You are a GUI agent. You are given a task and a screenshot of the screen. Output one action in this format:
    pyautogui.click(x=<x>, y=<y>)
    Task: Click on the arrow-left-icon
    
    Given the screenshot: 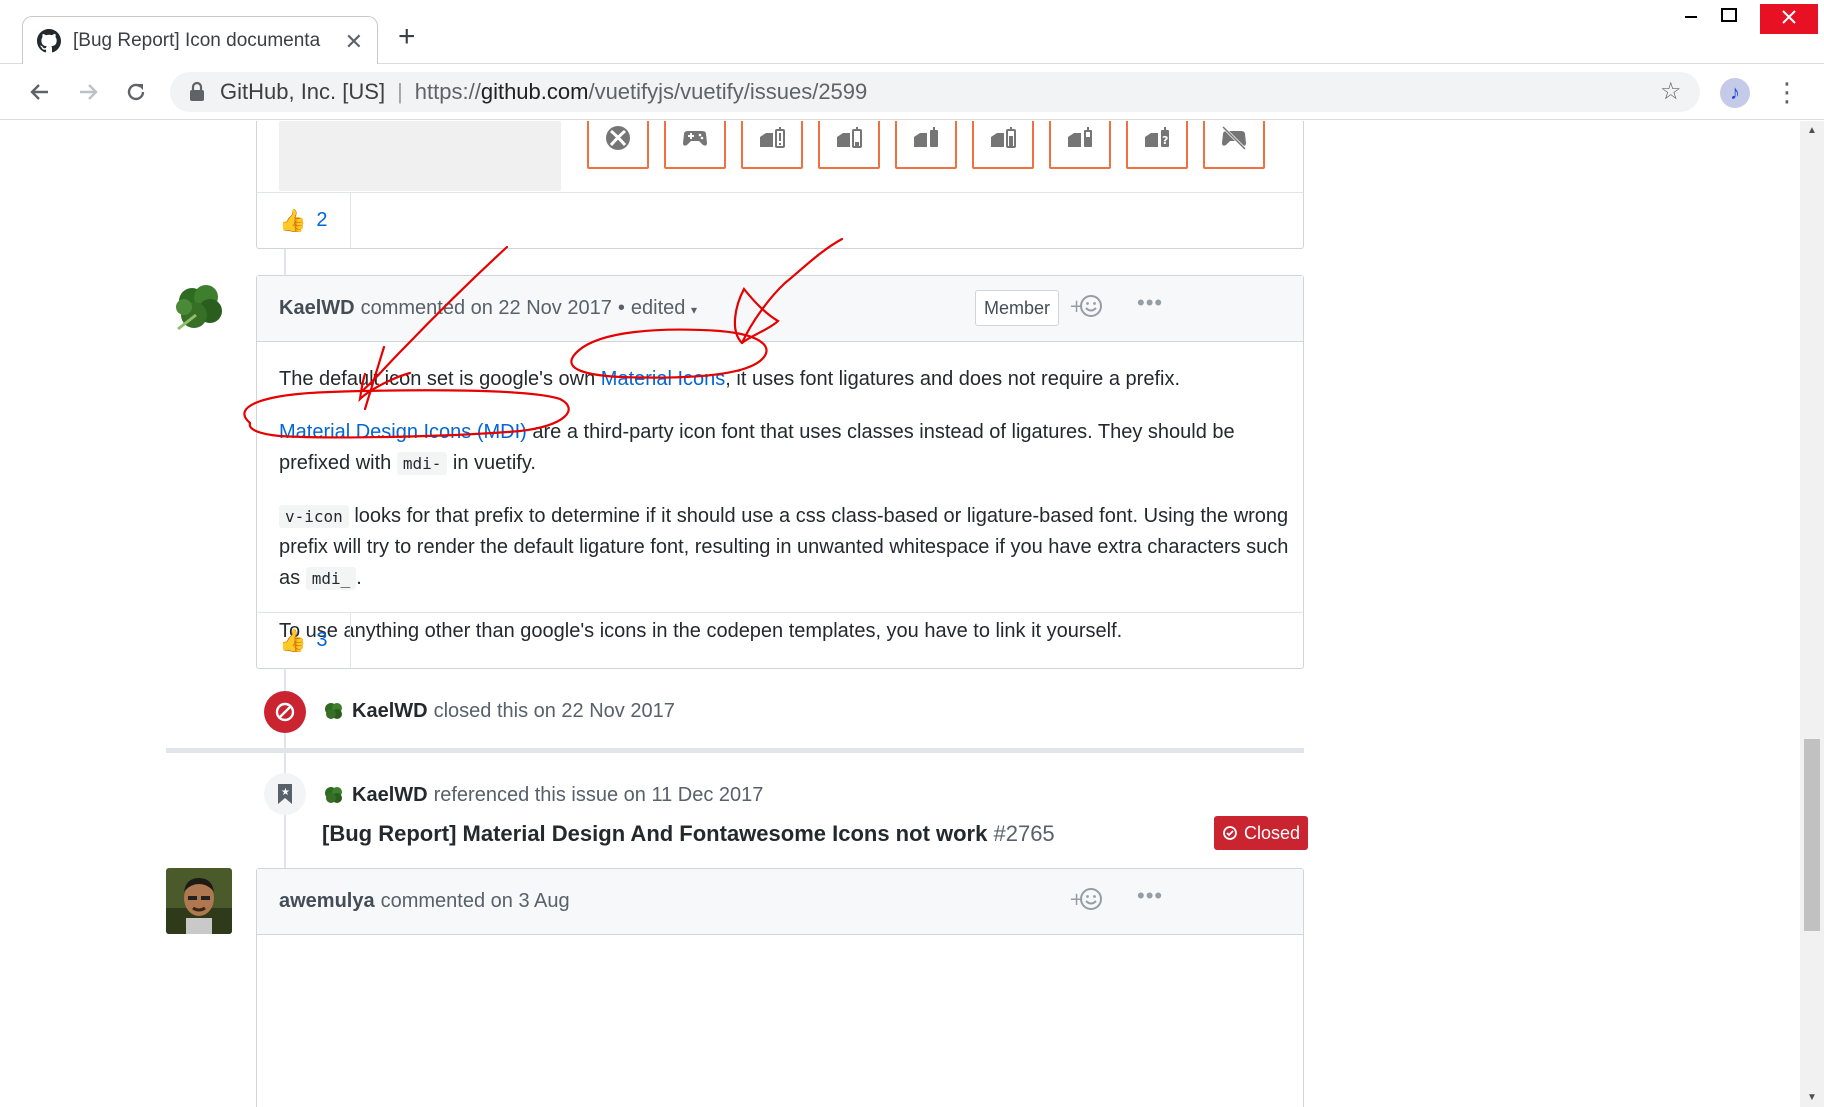 What is the action you would take?
    pyautogui.click(x=39, y=92)
    